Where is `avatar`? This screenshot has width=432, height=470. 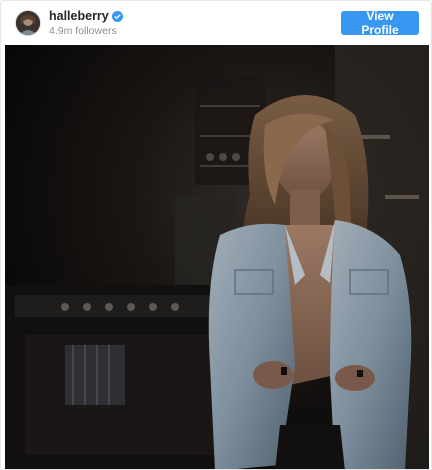 avatar is located at coordinates (28, 23).